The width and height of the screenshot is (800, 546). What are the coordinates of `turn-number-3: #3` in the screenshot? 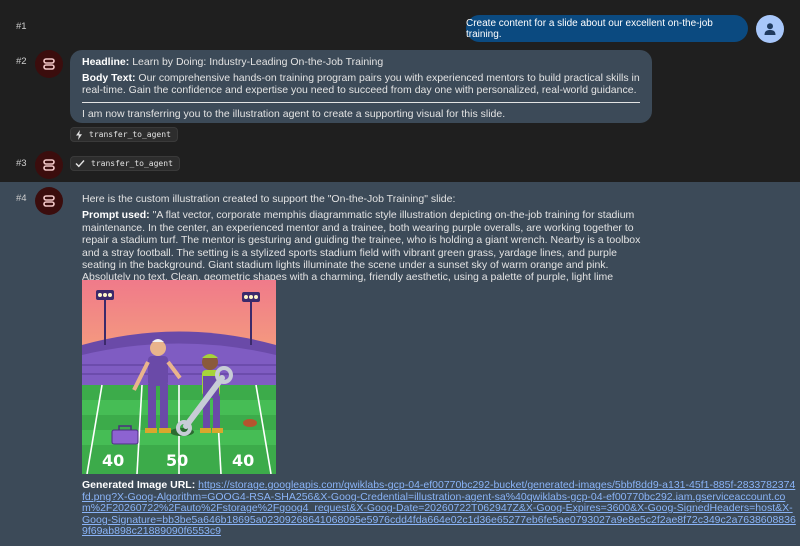 It's located at (21, 163).